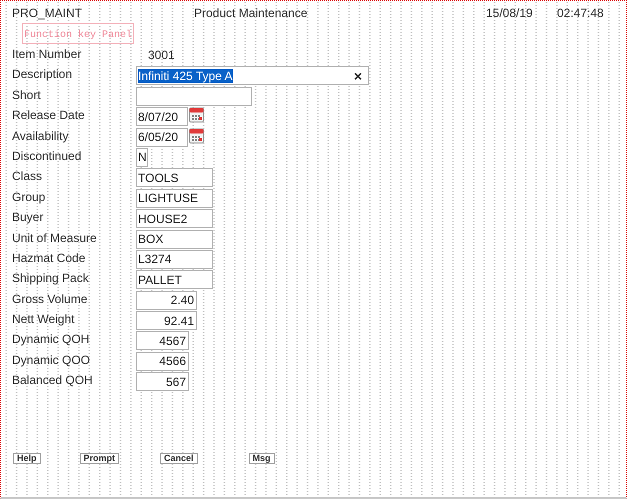  What do you see at coordinates (174, 259) in the screenshot?
I see `input-field: L3274` at bounding box center [174, 259].